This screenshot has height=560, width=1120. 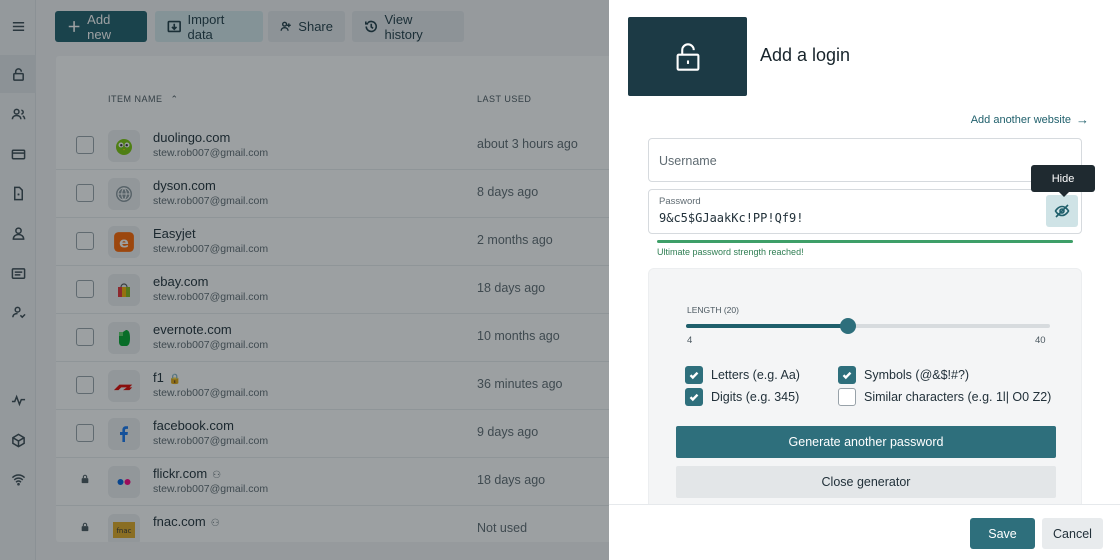 What do you see at coordinates (866, 482) in the screenshot?
I see `close-generator-button: Close generator` at bounding box center [866, 482].